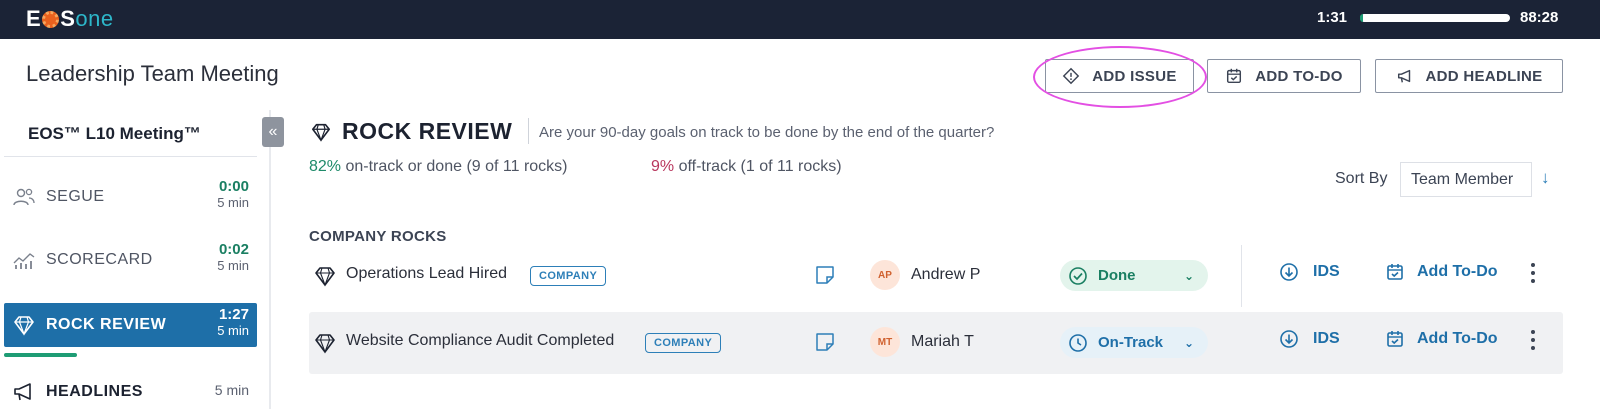 The height and width of the screenshot is (414, 1600). Describe the element at coordinates (34, 18) in the screenshot. I see `logo-letter-e: E` at that location.